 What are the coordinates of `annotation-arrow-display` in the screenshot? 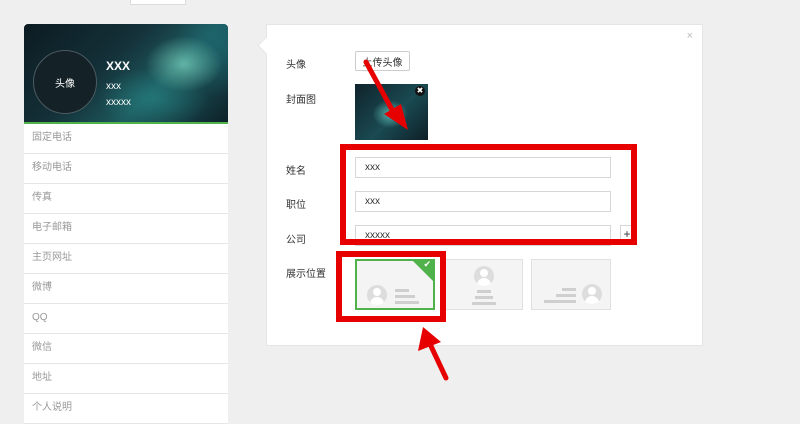 It's located at (433, 354).